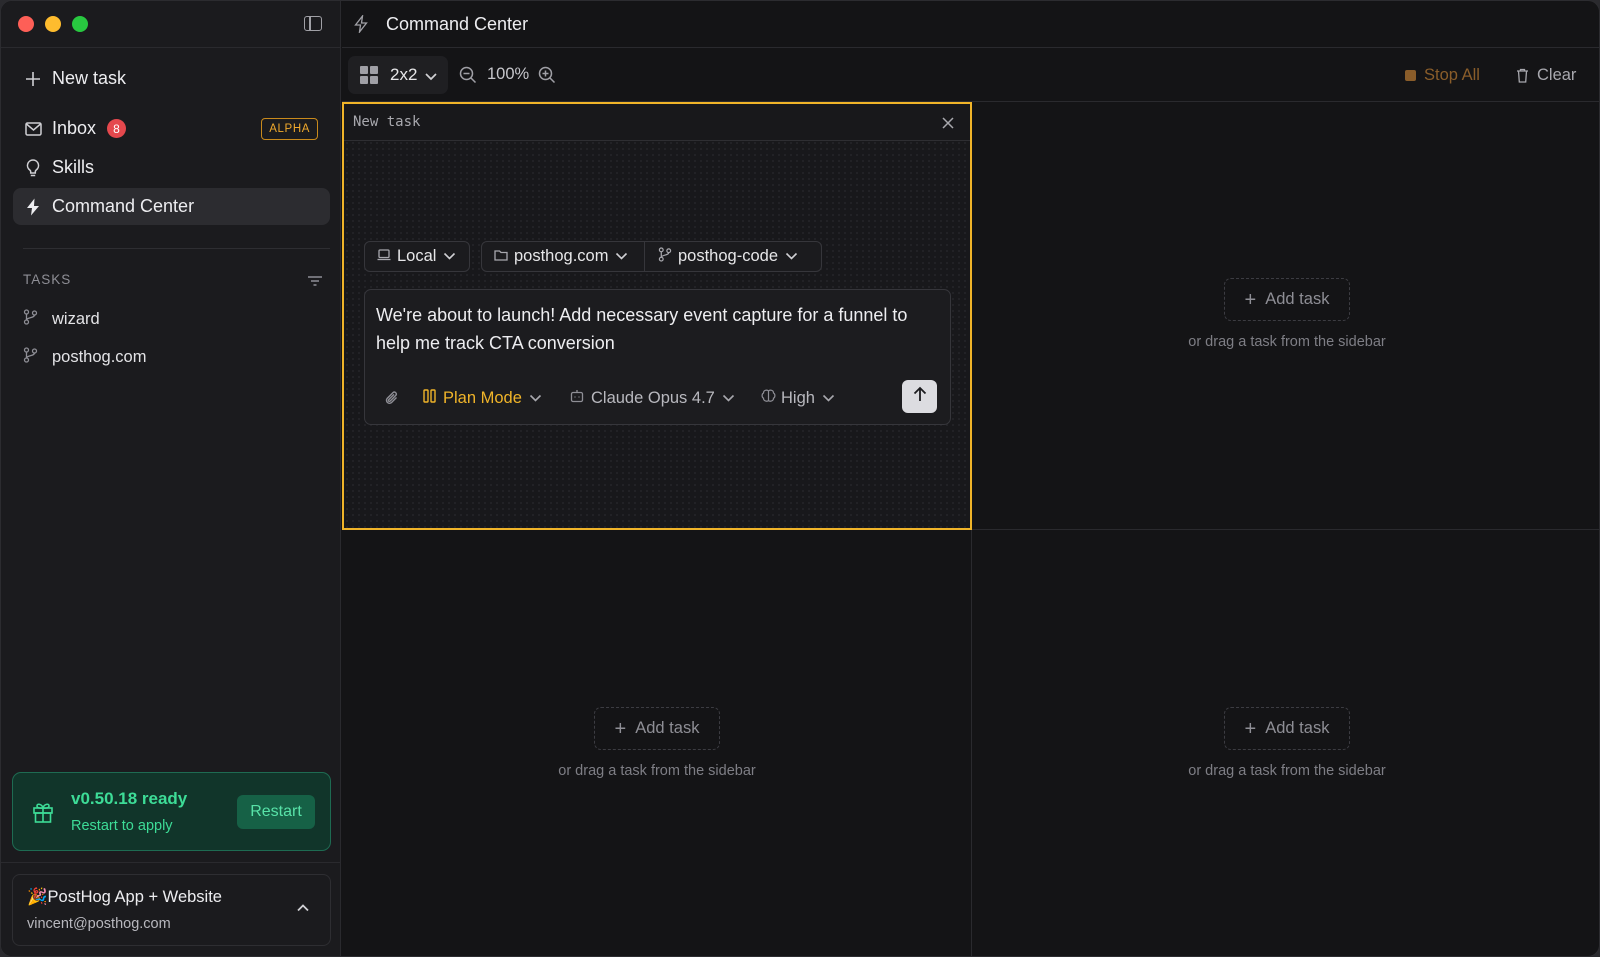 The image size is (1600, 957). Describe the element at coordinates (43, 812) in the screenshot. I see `gift-icon` at that location.